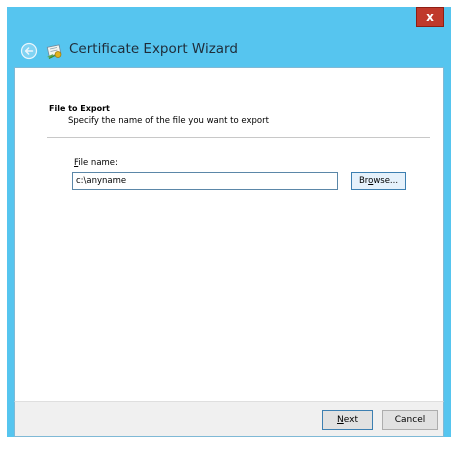 The image size is (461, 450). I want to click on title-bar: x Certificate Export Wizard, so click(229, 37).